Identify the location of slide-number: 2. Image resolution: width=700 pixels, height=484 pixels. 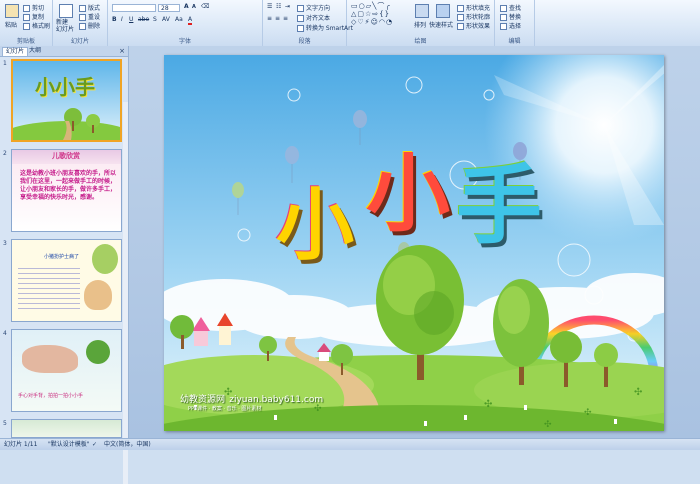
(5, 153).